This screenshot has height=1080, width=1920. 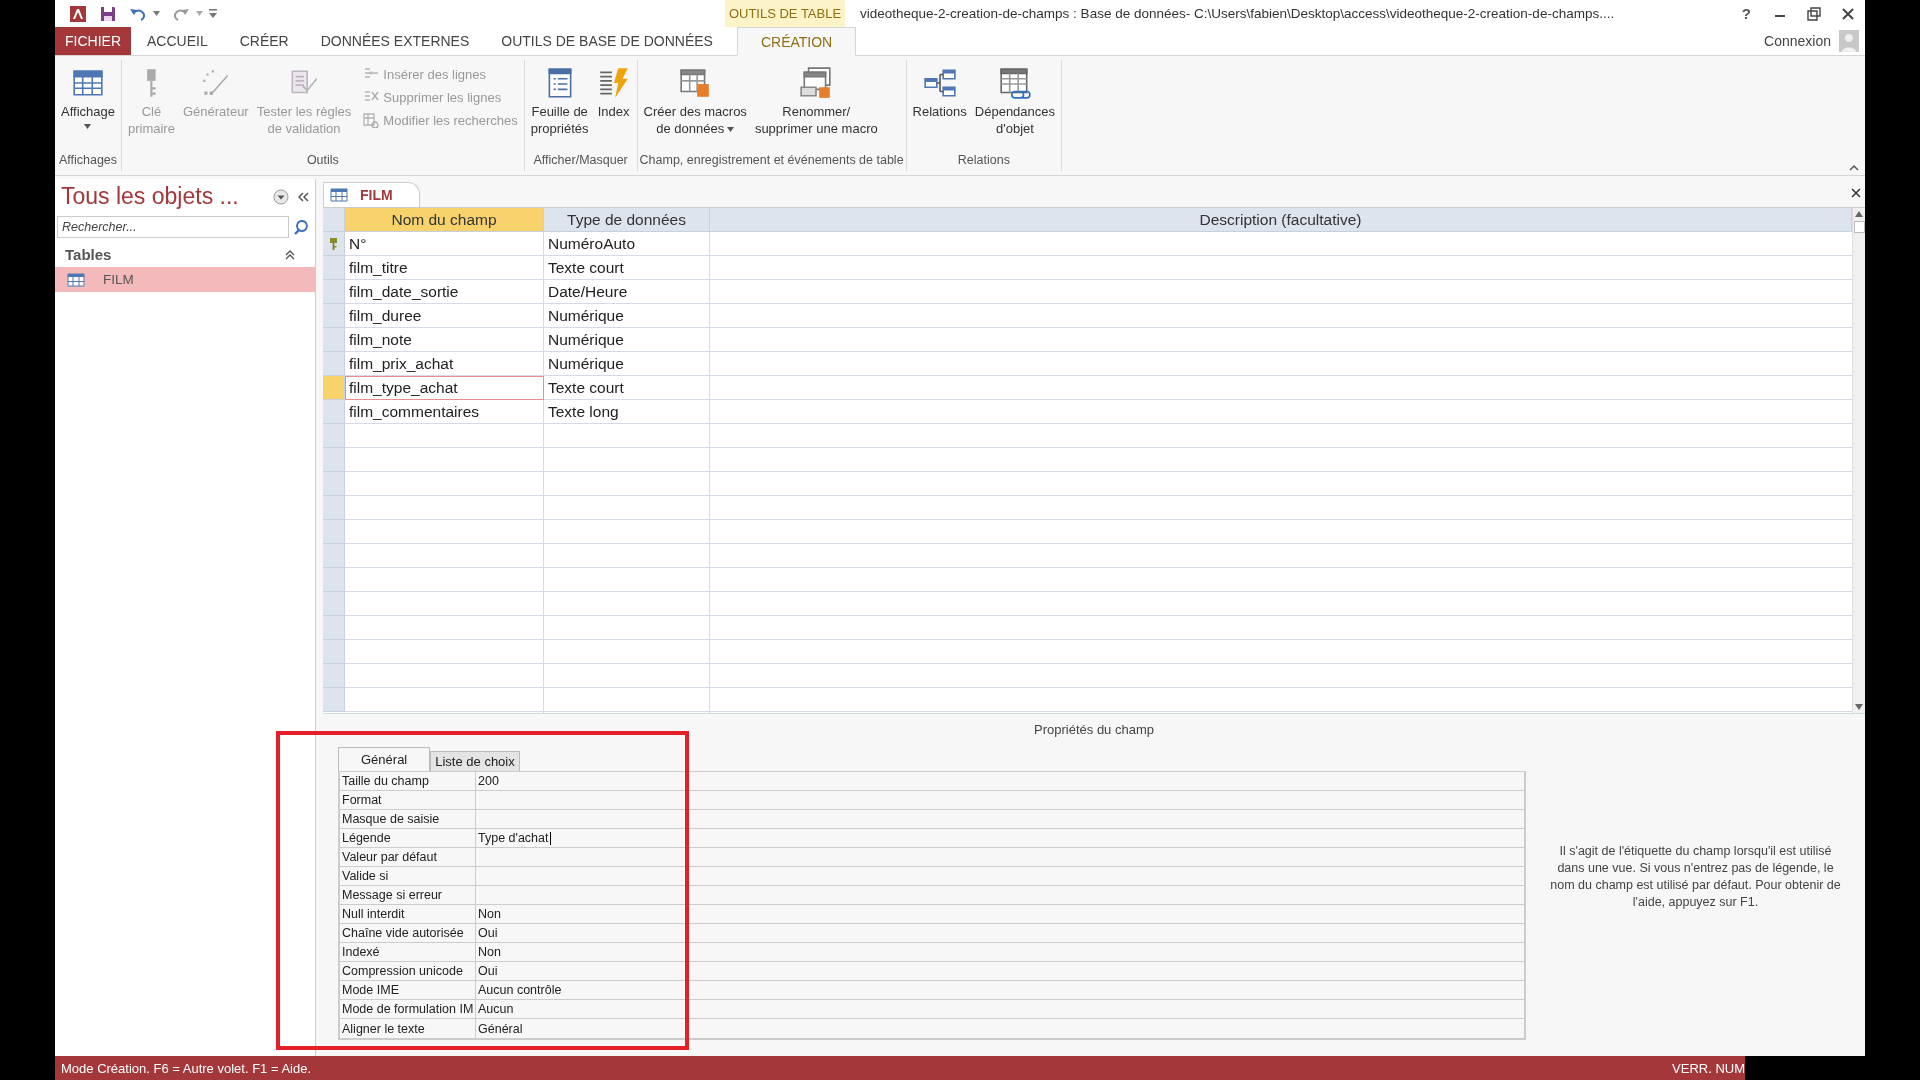 I want to click on table-cell: Date/Heure, so click(x=627, y=292).